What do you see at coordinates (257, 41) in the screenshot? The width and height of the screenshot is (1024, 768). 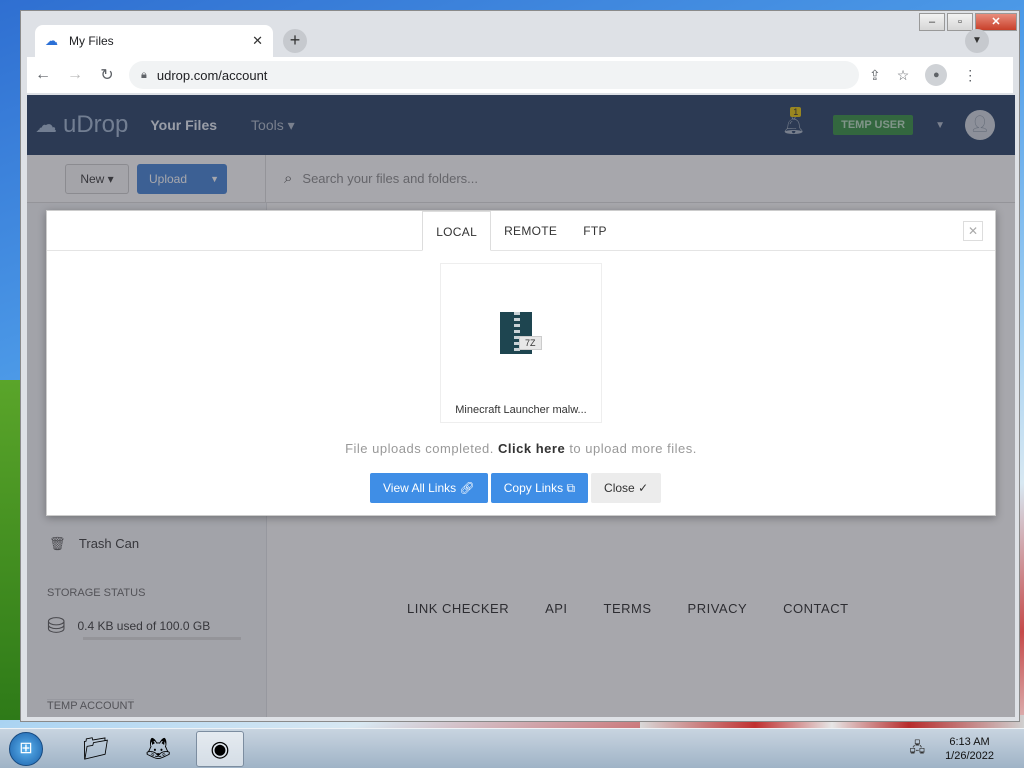 I see `tab-close-icon: ✕` at bounding box center [257, 41].